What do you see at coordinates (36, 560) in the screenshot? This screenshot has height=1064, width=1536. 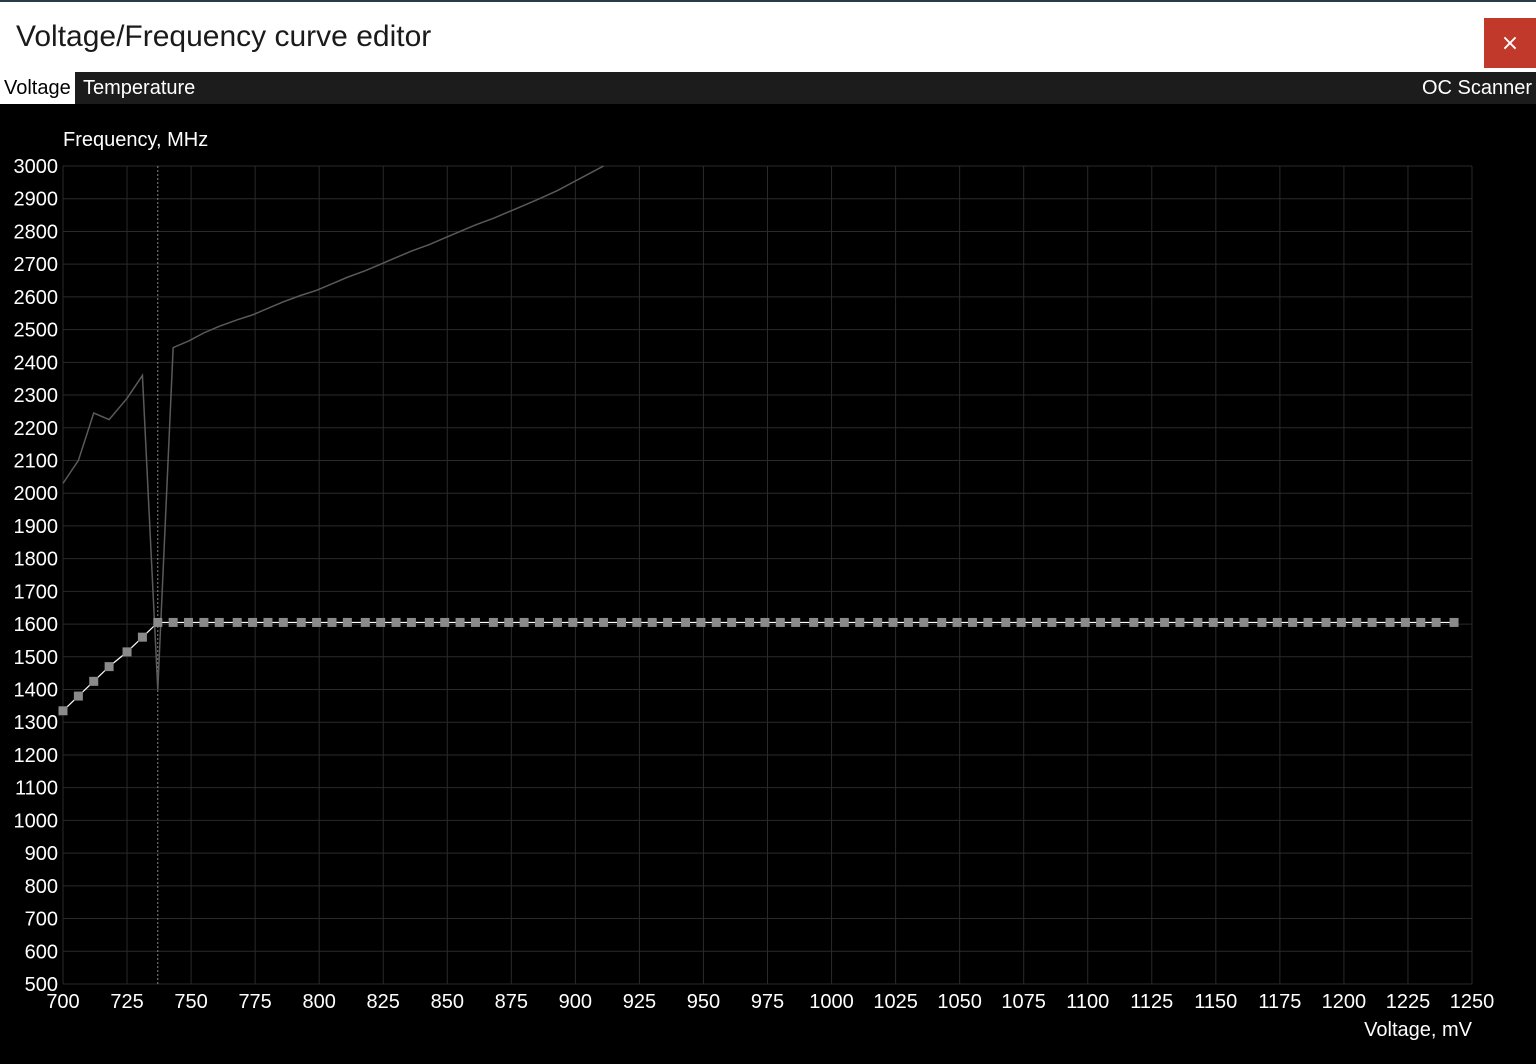 I see `y-tick-label: 1800` at bounding box center [36, 560].